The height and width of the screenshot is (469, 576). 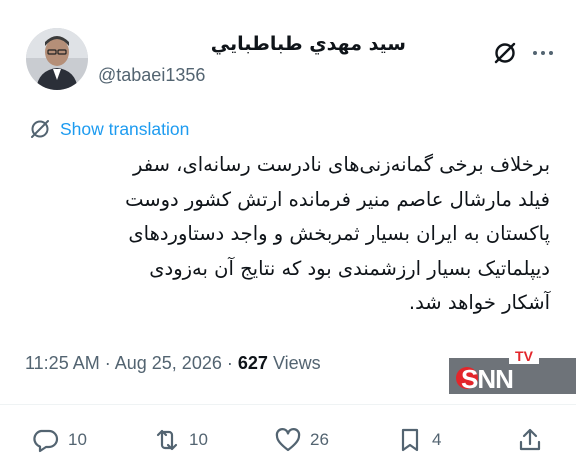 What do you see at coordinates (180, 440) in the screenshot?
I see `repost-button: 10` at bounding box center [180, 440].